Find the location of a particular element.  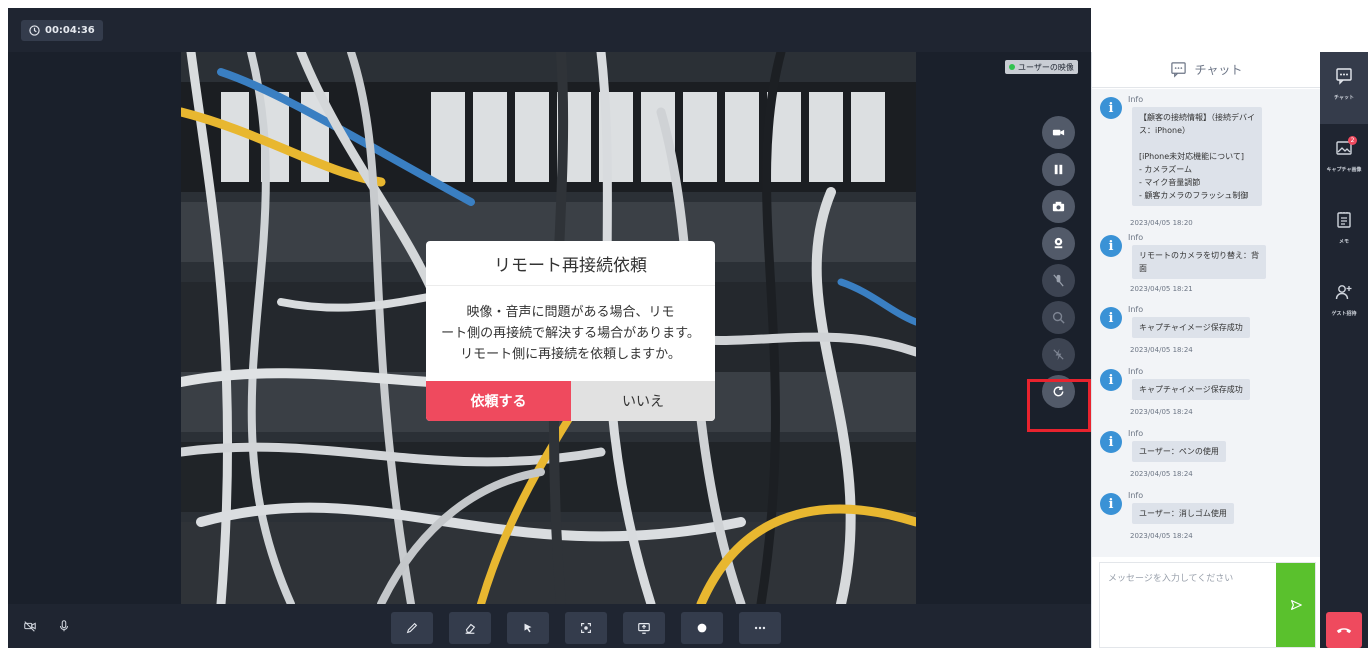

camera-off-button is located at coordinates (30, 626).